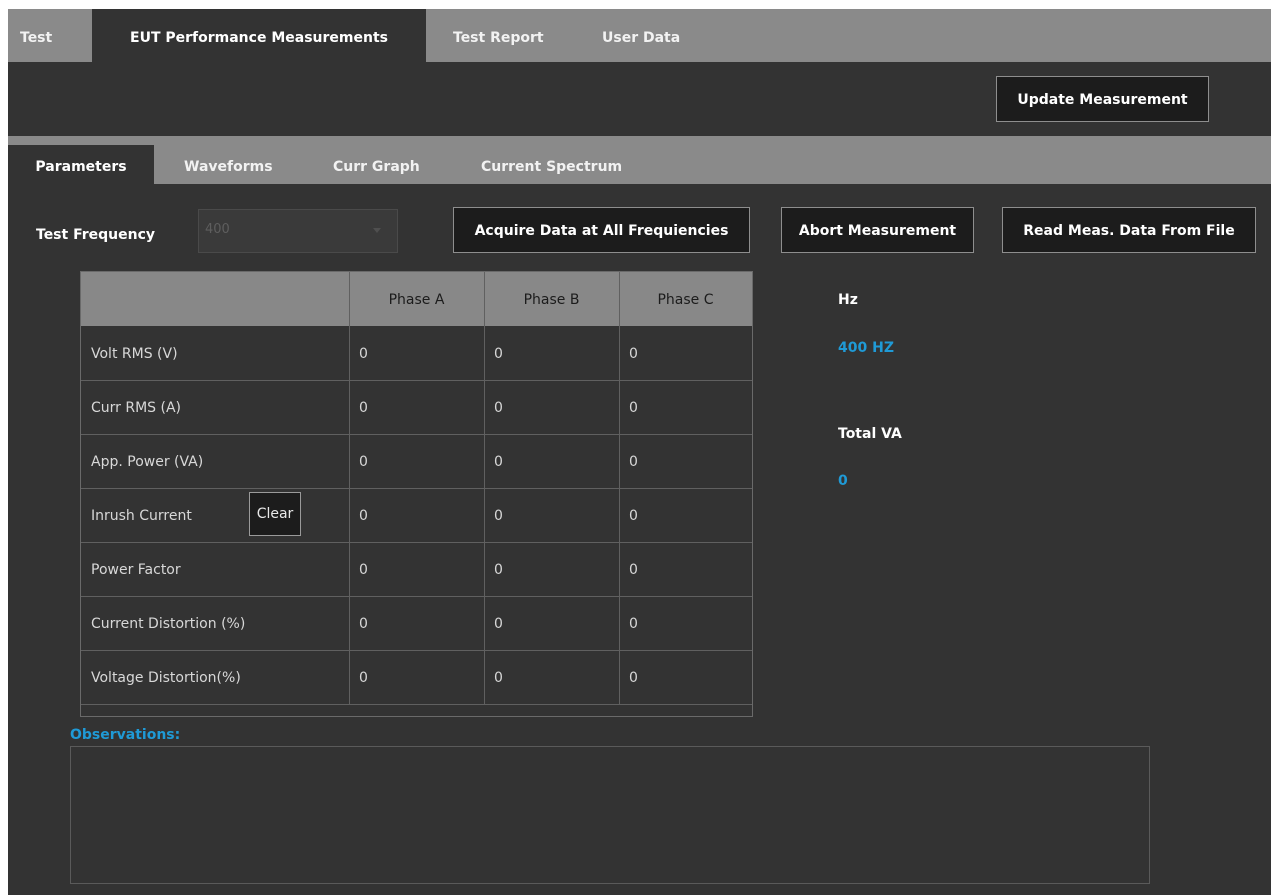 Image resolution: width=1271 pixels, height=895 pixels. What do you see at coordinates (275, 514) in the screenshot?
I see `clear-inrush-button: Clear` at bounding box center [275, 514].